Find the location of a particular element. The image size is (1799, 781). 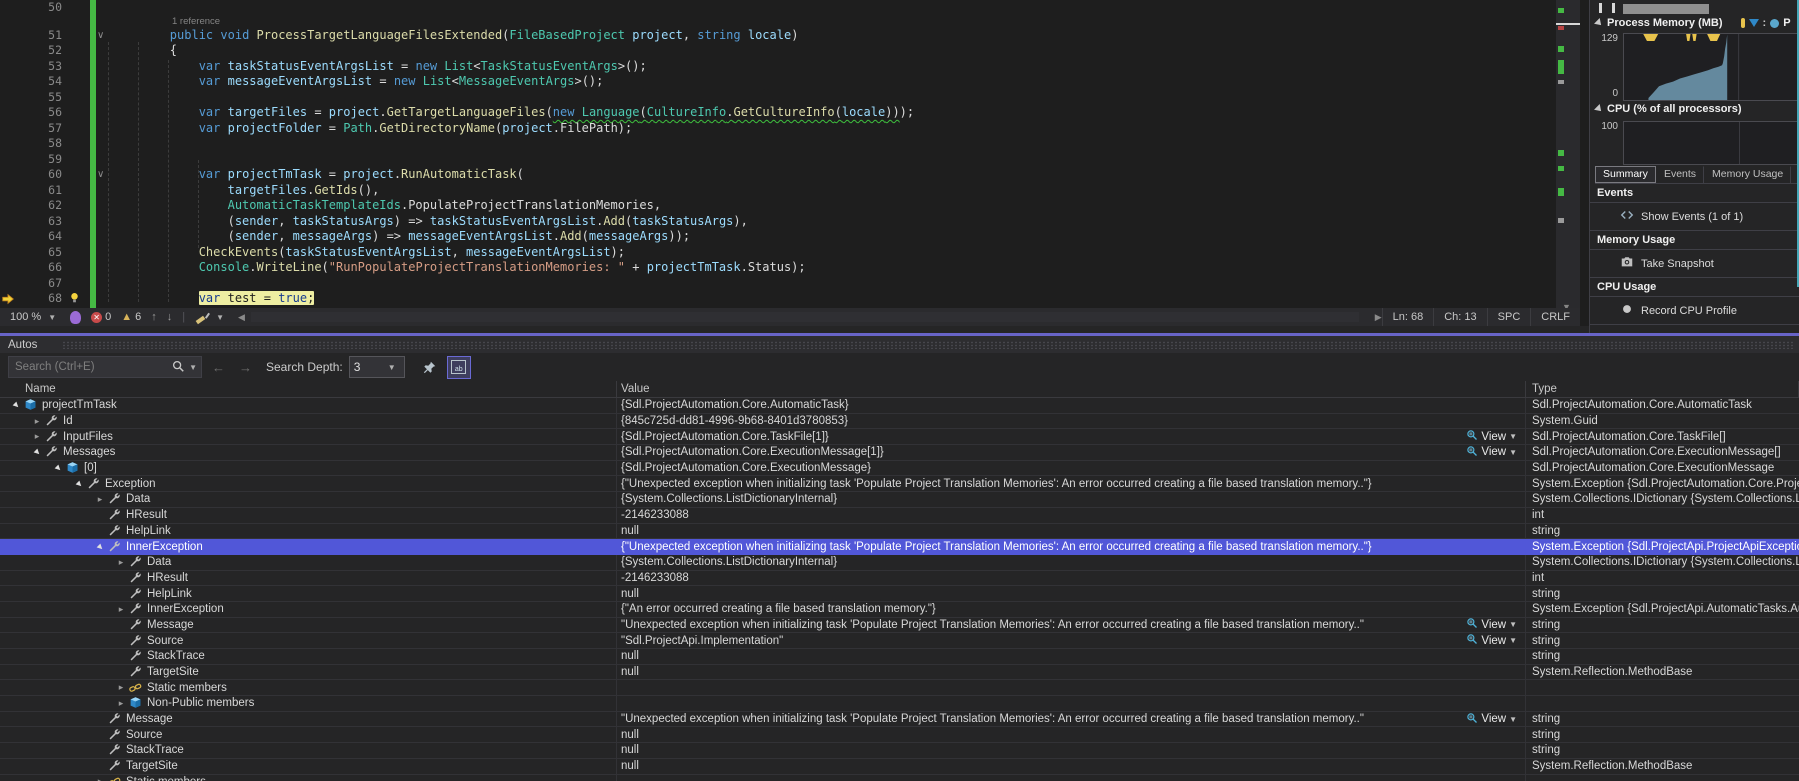

code-cleanup-button: ▼ is located at coordinates (211, 317).